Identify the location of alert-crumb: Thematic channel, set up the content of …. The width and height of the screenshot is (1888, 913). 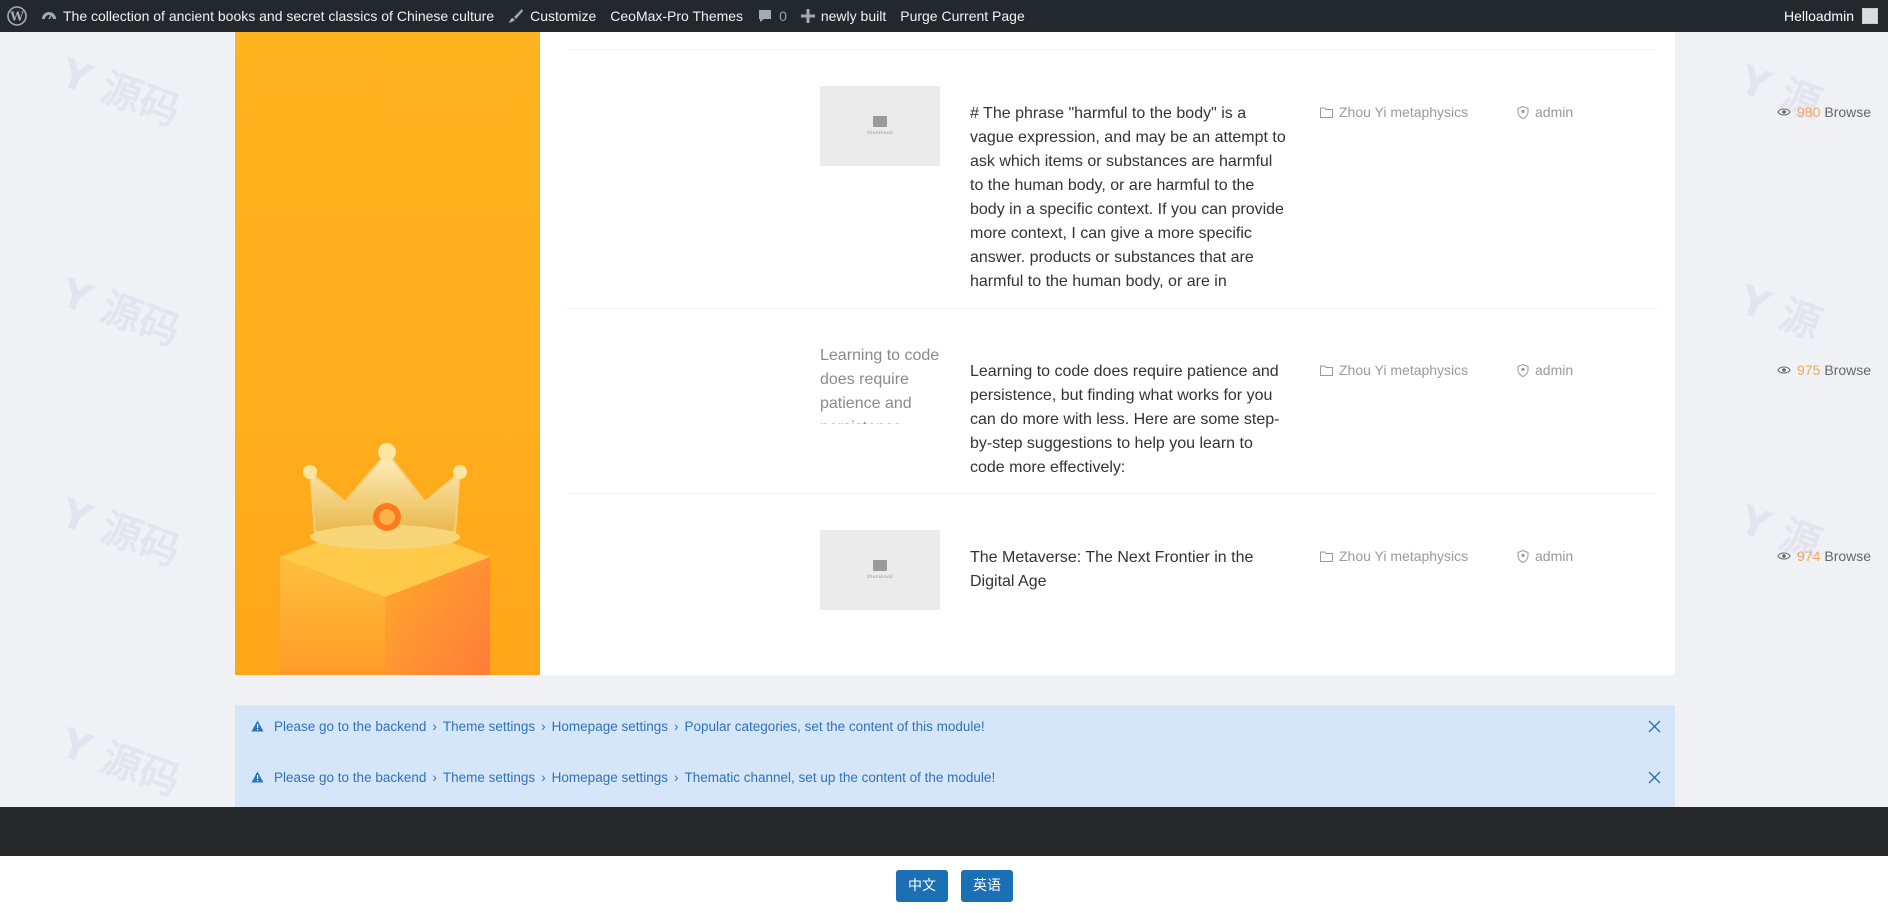
(840, 777).